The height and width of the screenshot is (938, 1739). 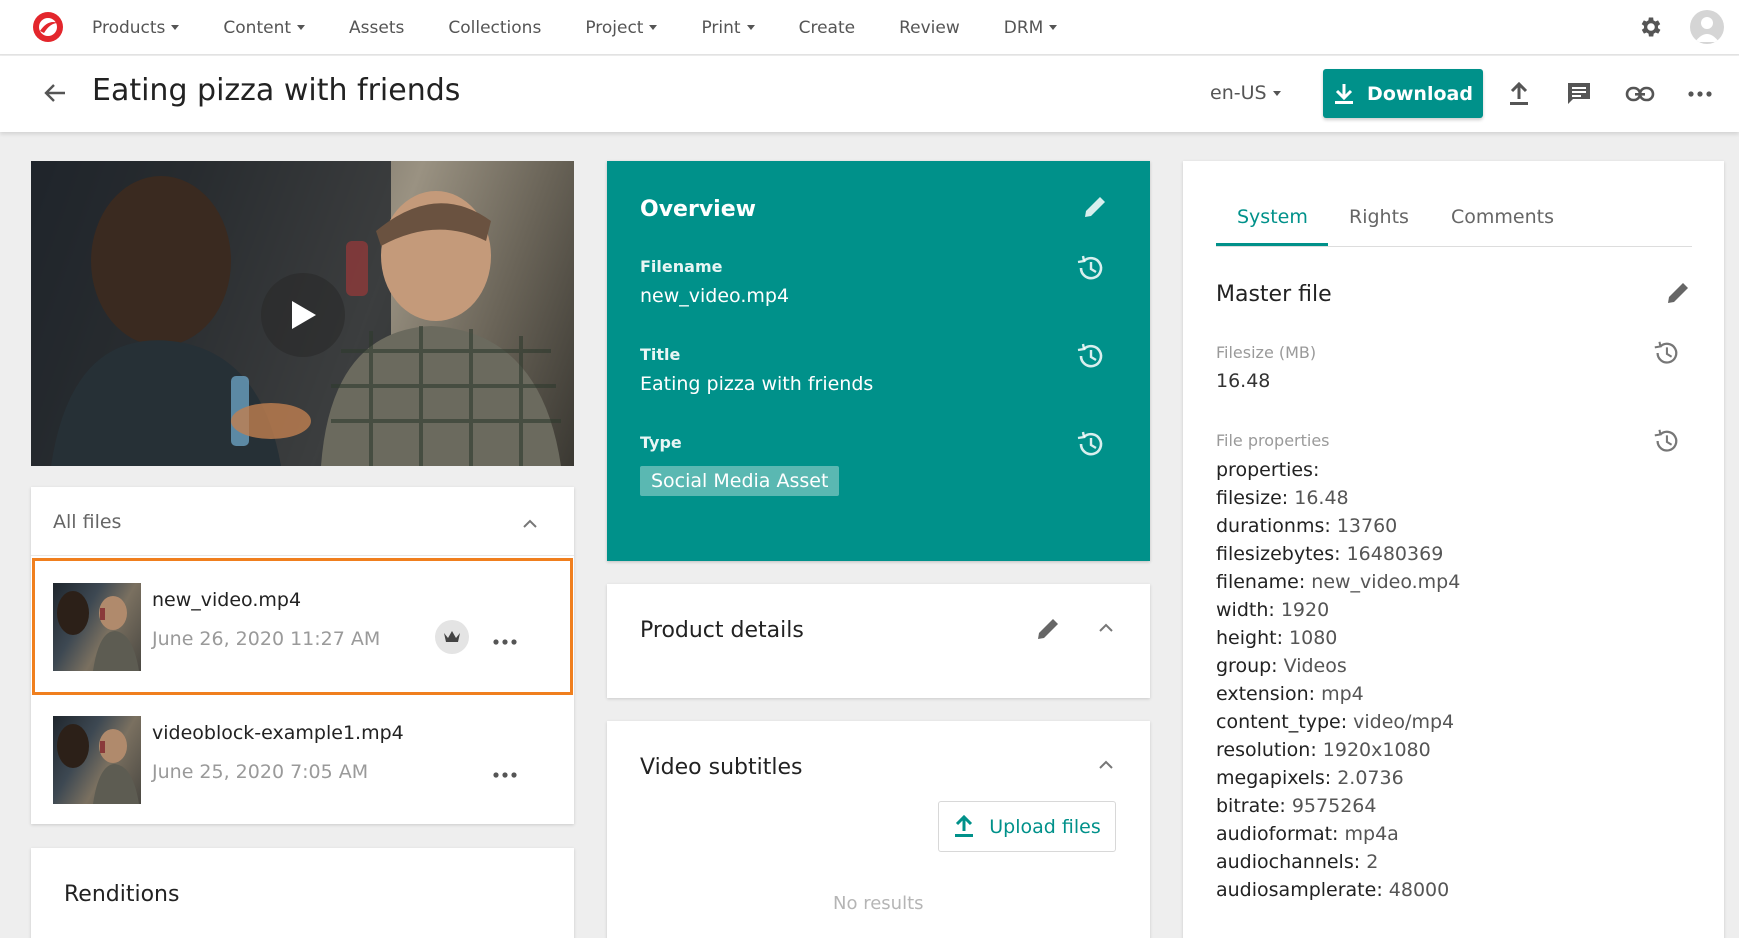 I want to click on nav-item-review: Review, so click(x=929, y=28).